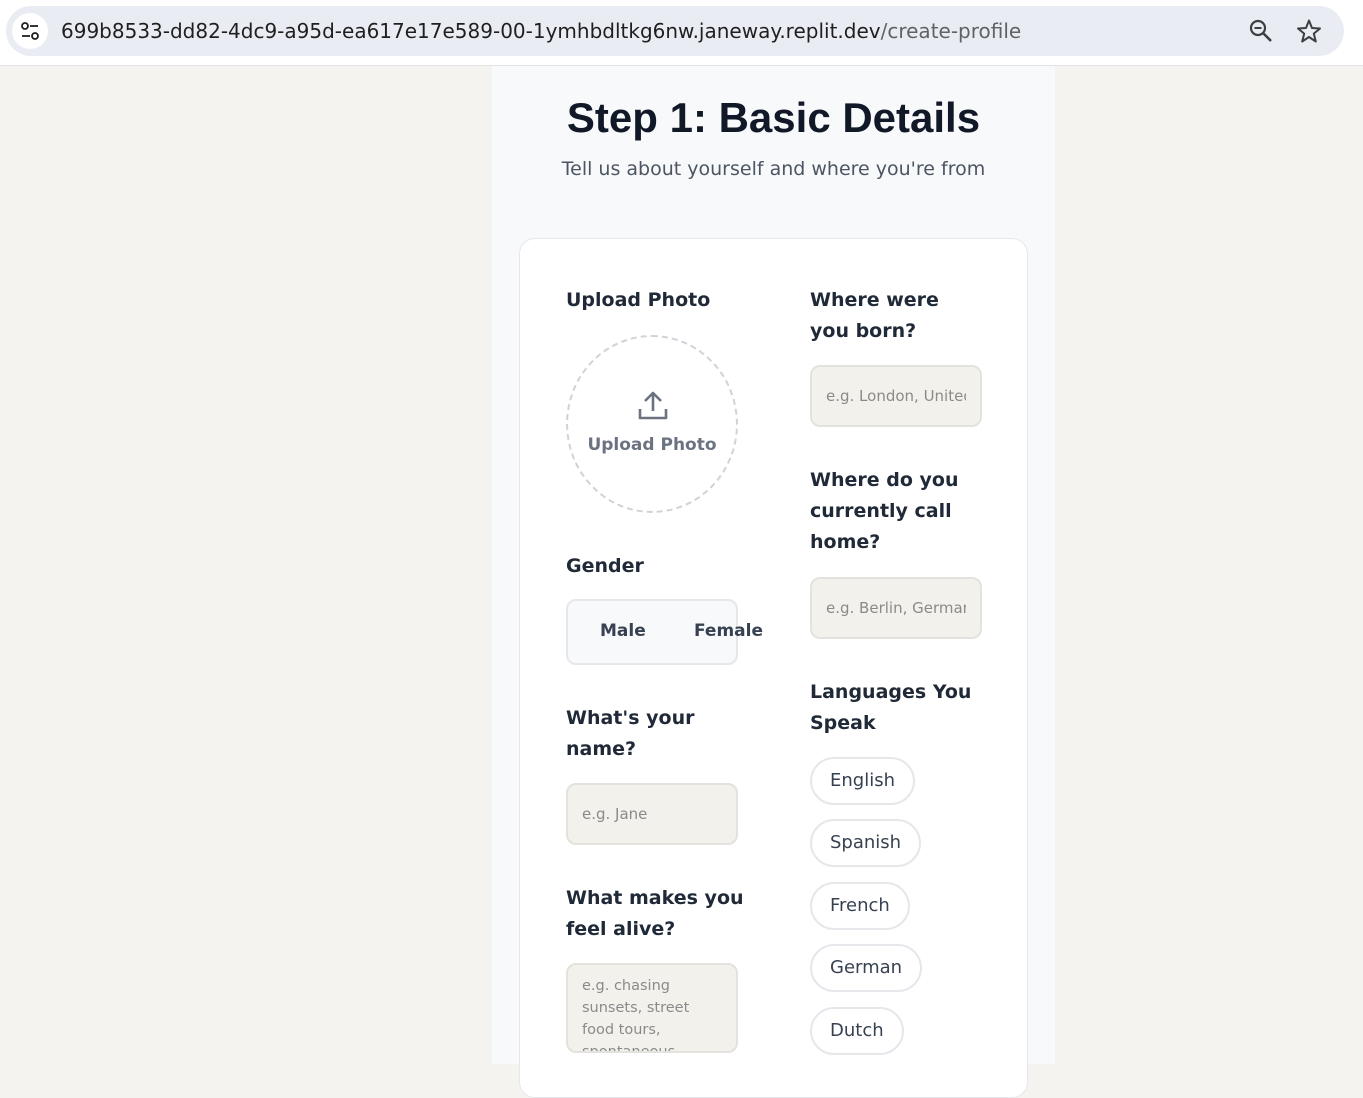 This screenshot has height=1098, width=1363. I want to click on url-path: /create-profile, so click(951, 31).